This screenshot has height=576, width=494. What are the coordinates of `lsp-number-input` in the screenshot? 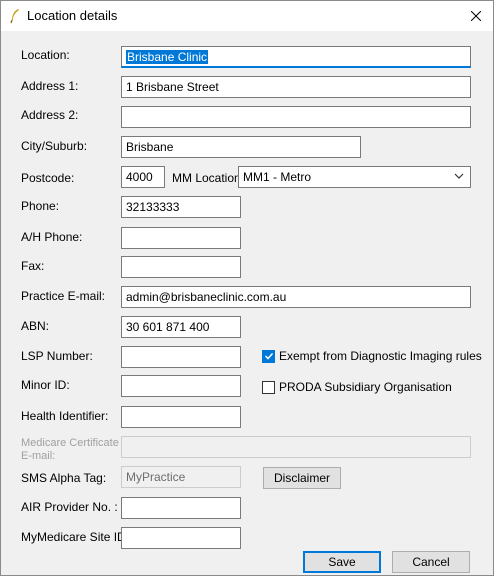 It's located at (181, 357).